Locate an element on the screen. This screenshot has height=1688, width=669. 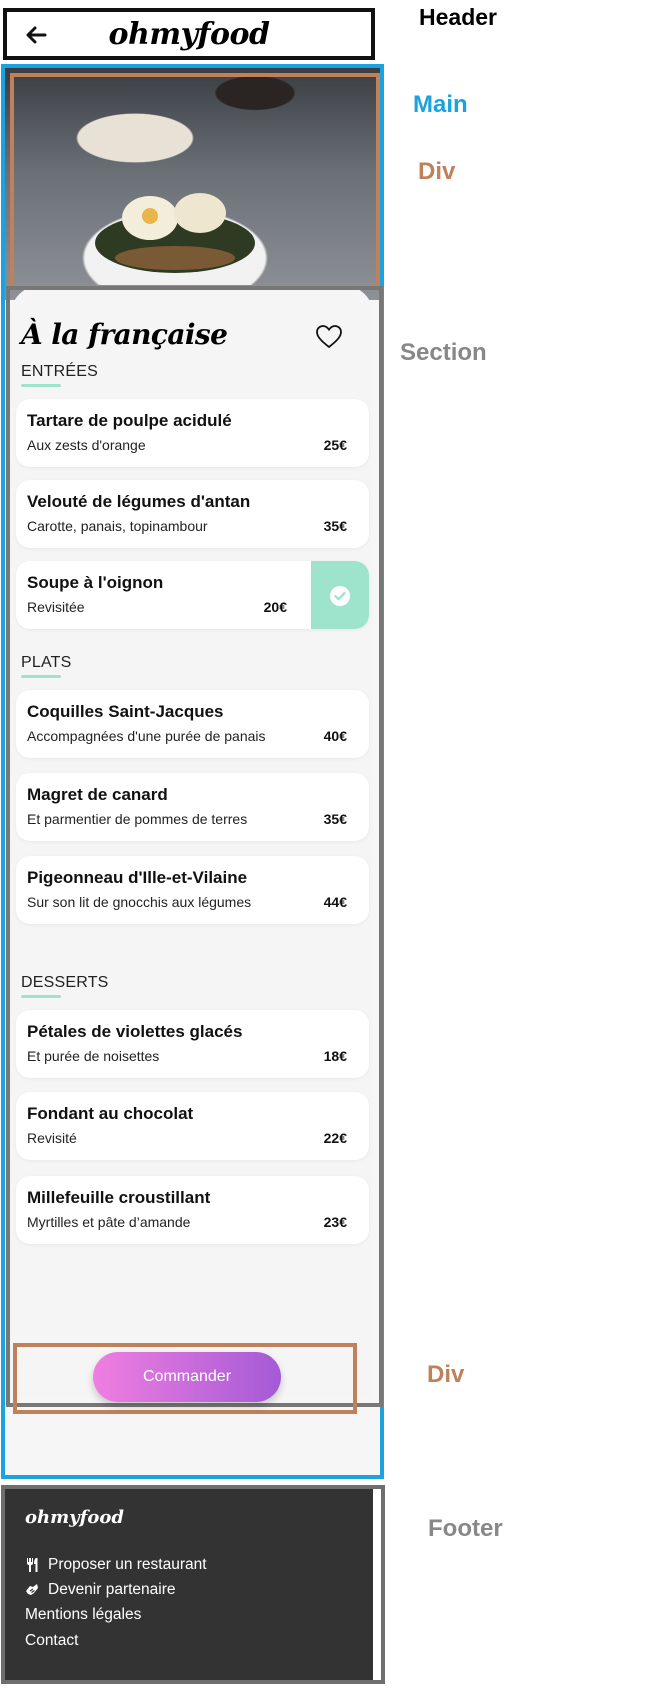
hero-image is located at coordinates (192, 184).